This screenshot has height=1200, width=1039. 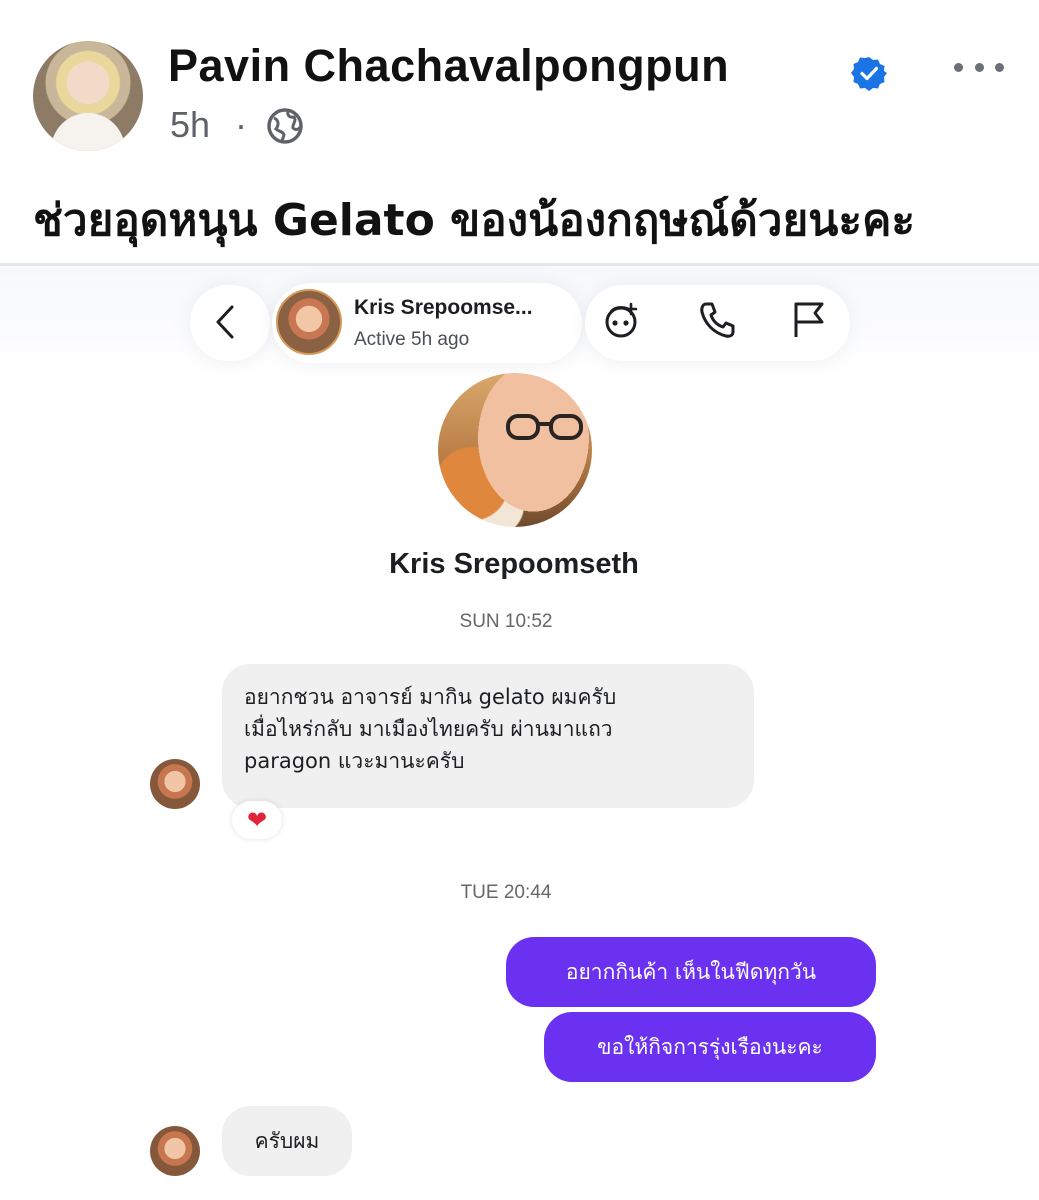 What do you see at coordinates (979, 67) in the screenshot?
I see `more-options-icon` at bounding box center [979, 67].